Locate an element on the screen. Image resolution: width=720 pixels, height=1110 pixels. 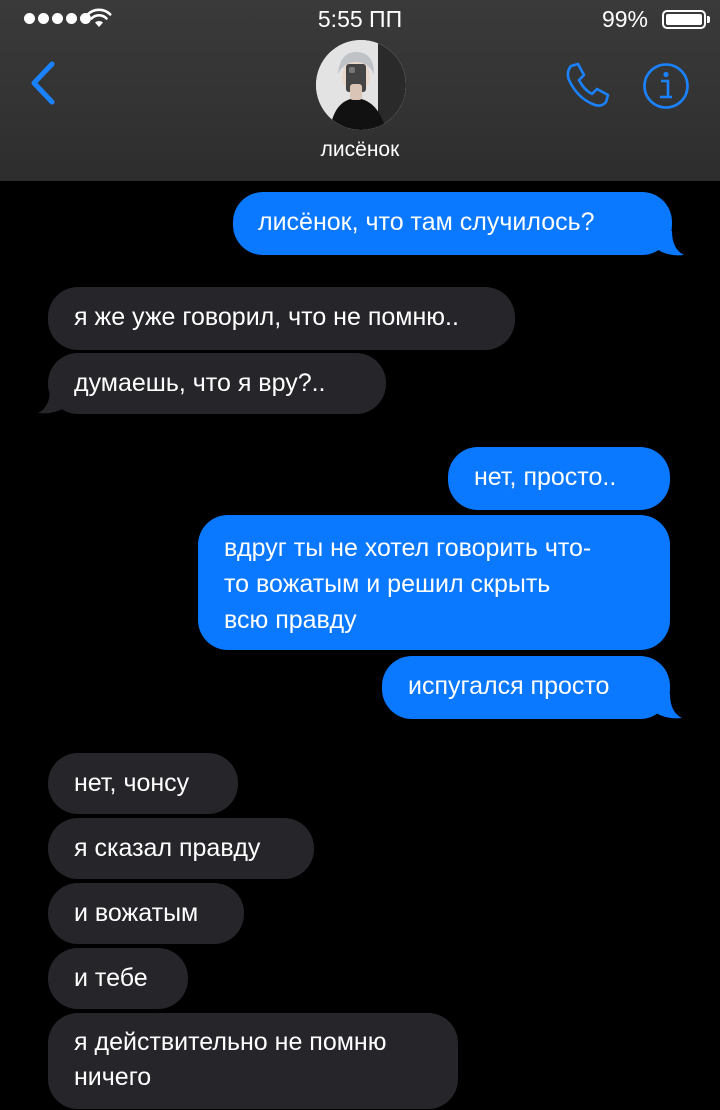
back-button is located at coordinates (46, 83).